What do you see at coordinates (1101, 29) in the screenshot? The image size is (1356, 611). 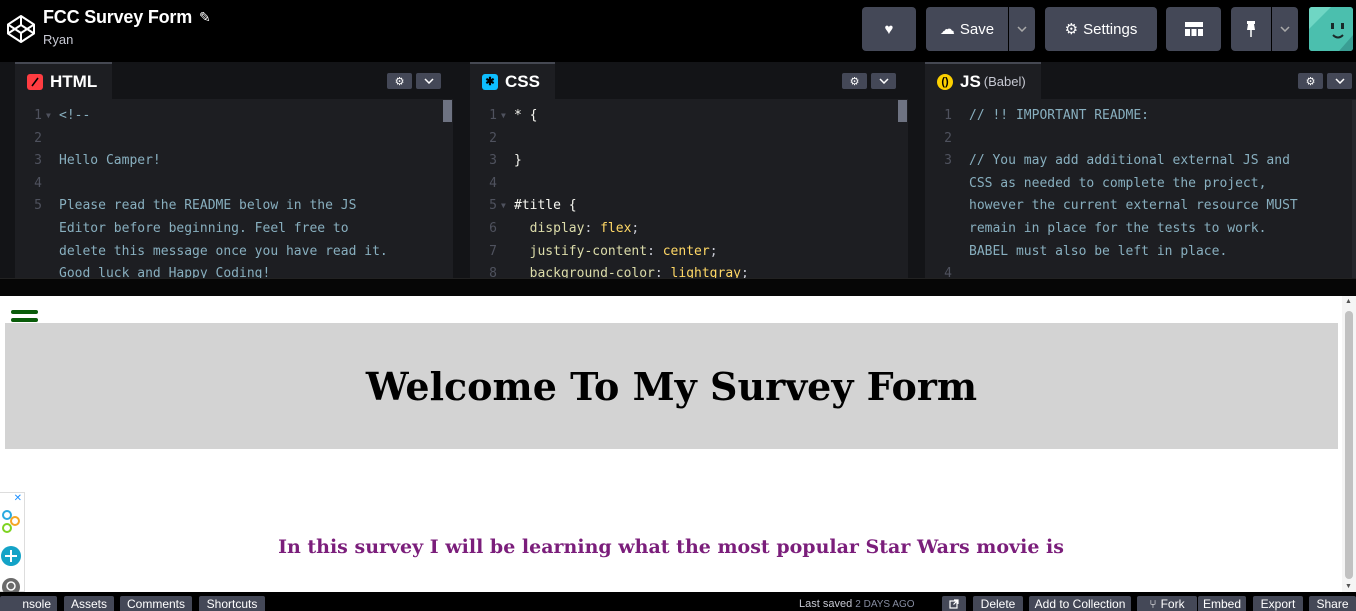 I see `settings-button: ⚙ Settings` at bounding box center [1101, 29].